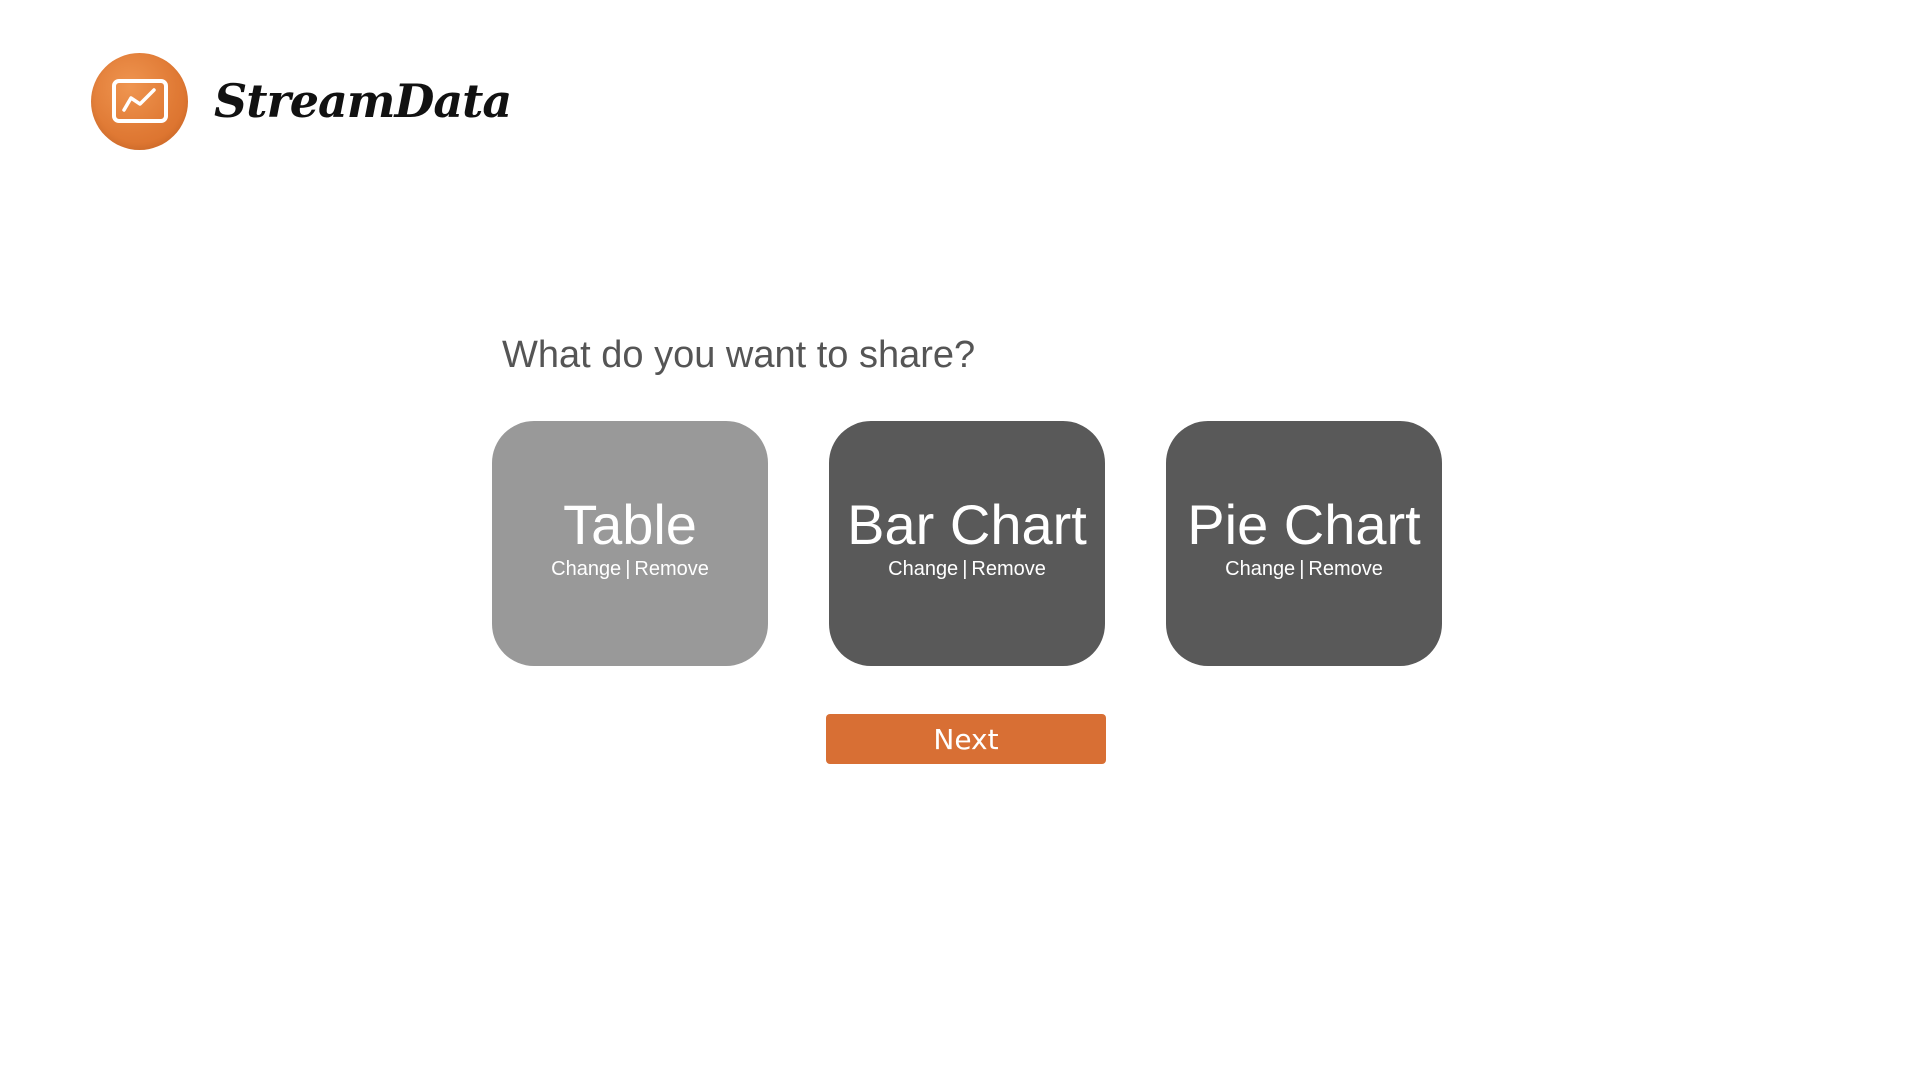 This screenshot has height=1080, width=1920. Describe the element at coordinates (363, 101) in the screenshot. I see `brand-name: StreamData` at that location.